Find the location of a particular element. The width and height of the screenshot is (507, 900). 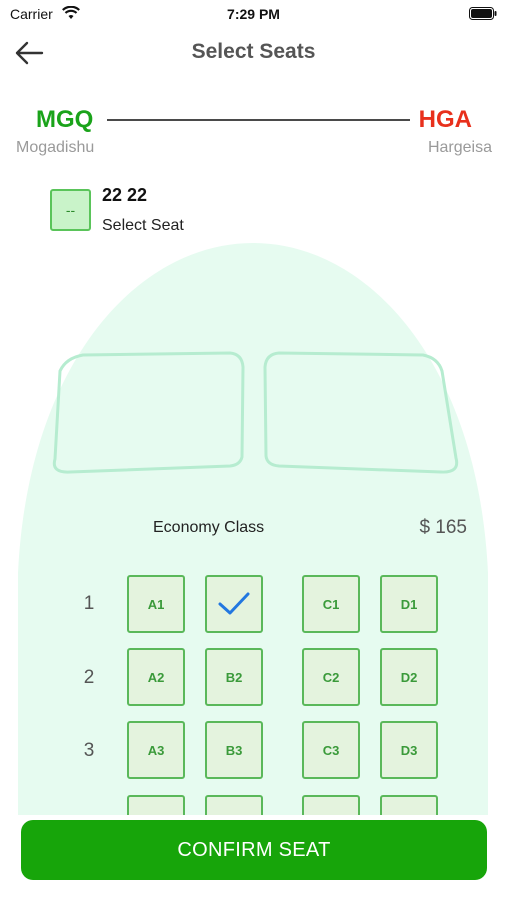

page-title: Select Seats is located at coordinates (253, 51).